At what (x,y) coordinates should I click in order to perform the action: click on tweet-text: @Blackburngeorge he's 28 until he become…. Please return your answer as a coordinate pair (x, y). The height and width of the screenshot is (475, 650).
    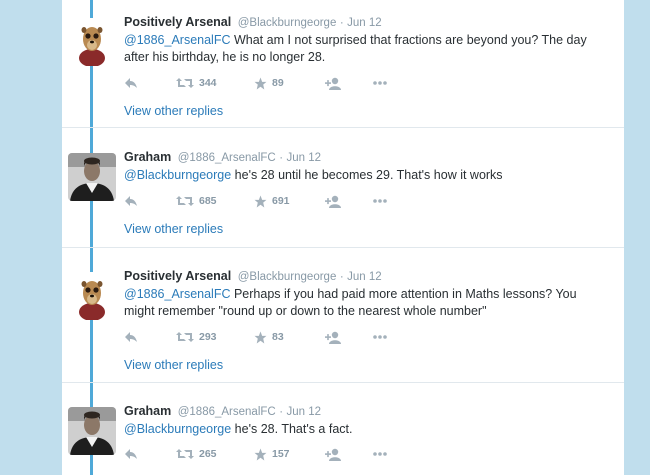
    Looking at the image, I should click on (359, 175).